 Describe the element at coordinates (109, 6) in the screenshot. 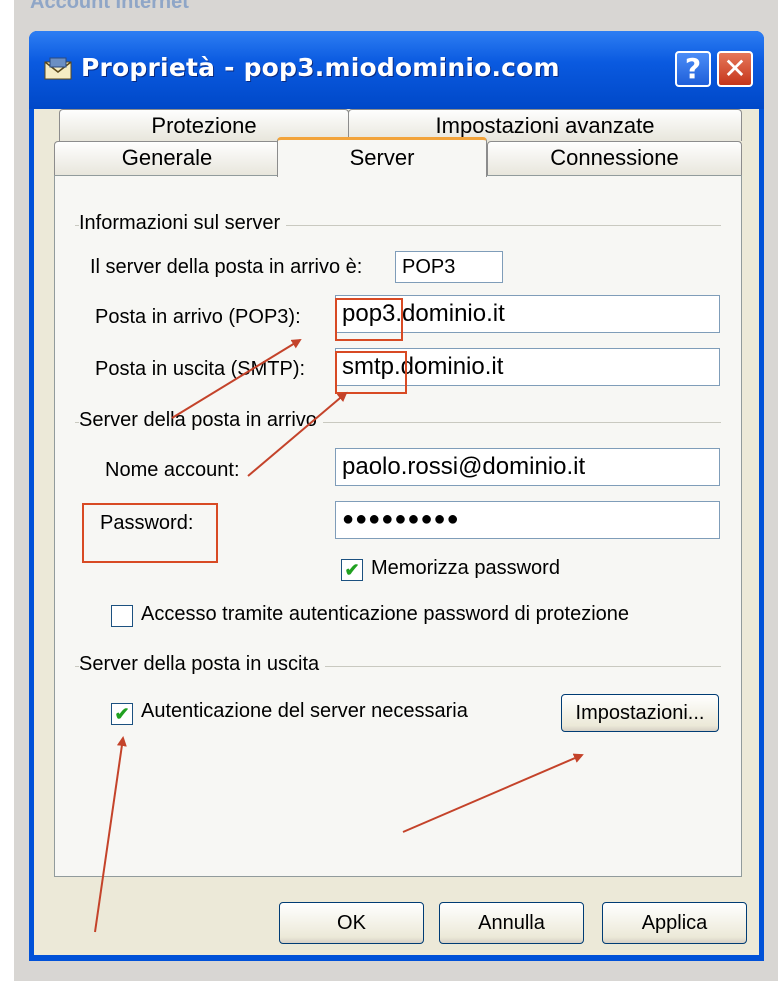

I see `background-window-title: Account Internet` at that location.